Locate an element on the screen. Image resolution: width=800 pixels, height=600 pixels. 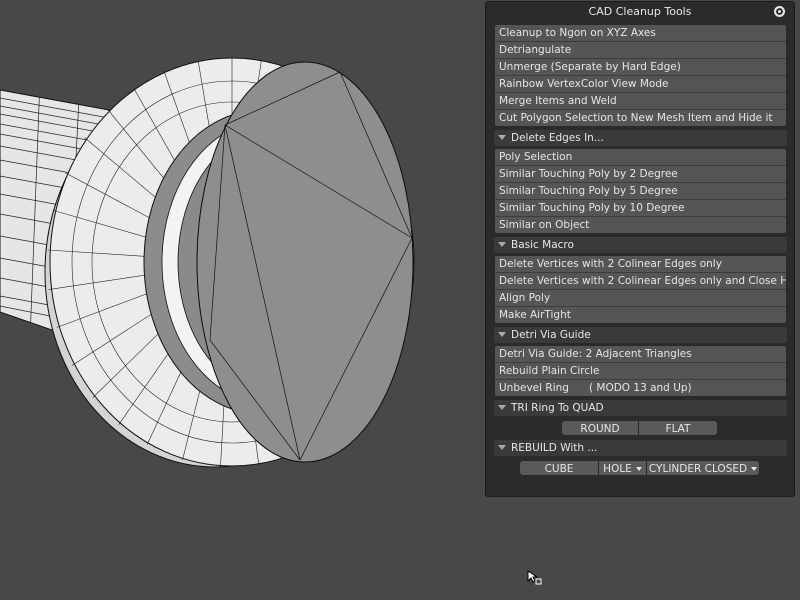
panel-title: CAD Cleanup Tools is located at coordinates (640, 11).